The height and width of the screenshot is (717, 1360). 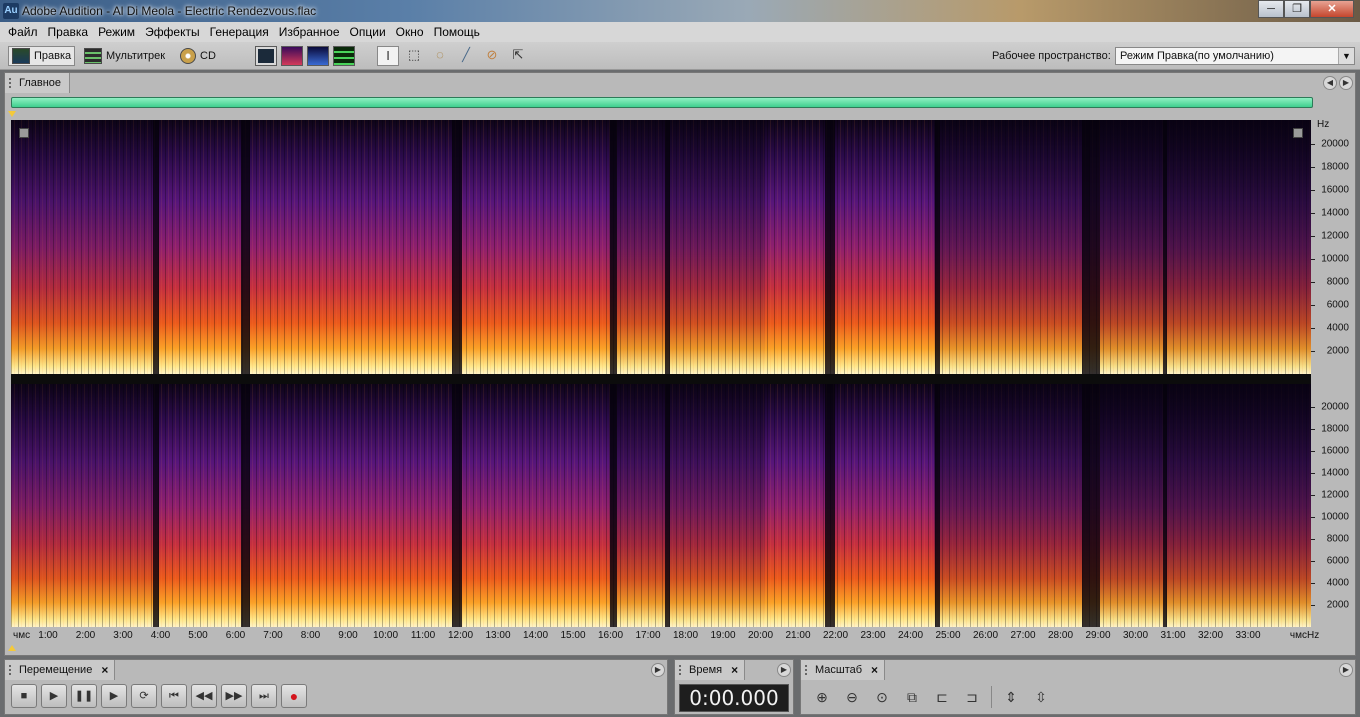 What do you see at coordinates (1051, 56) in the screenshot?
I see `workspace-label: Рабочее пространство:` at bounding box center [1051, 56].